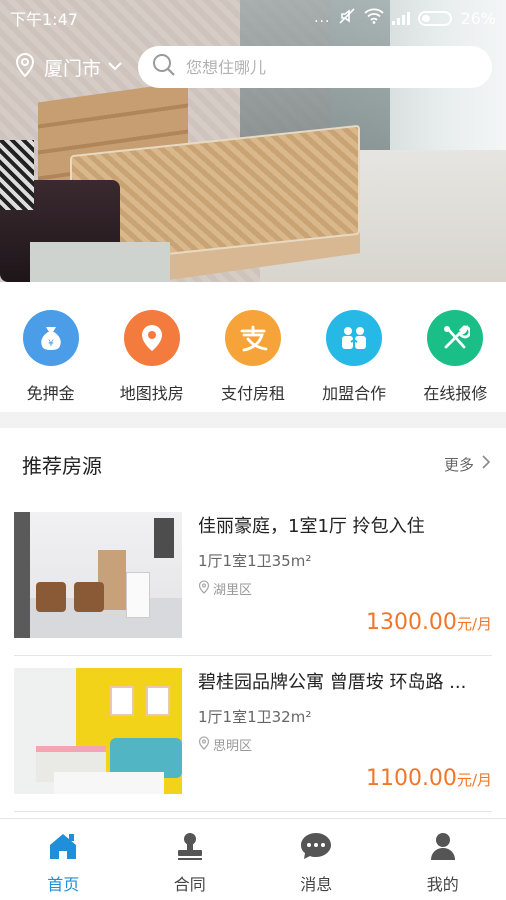  I want to click on tab-mine: 我的, so click(443, 859).